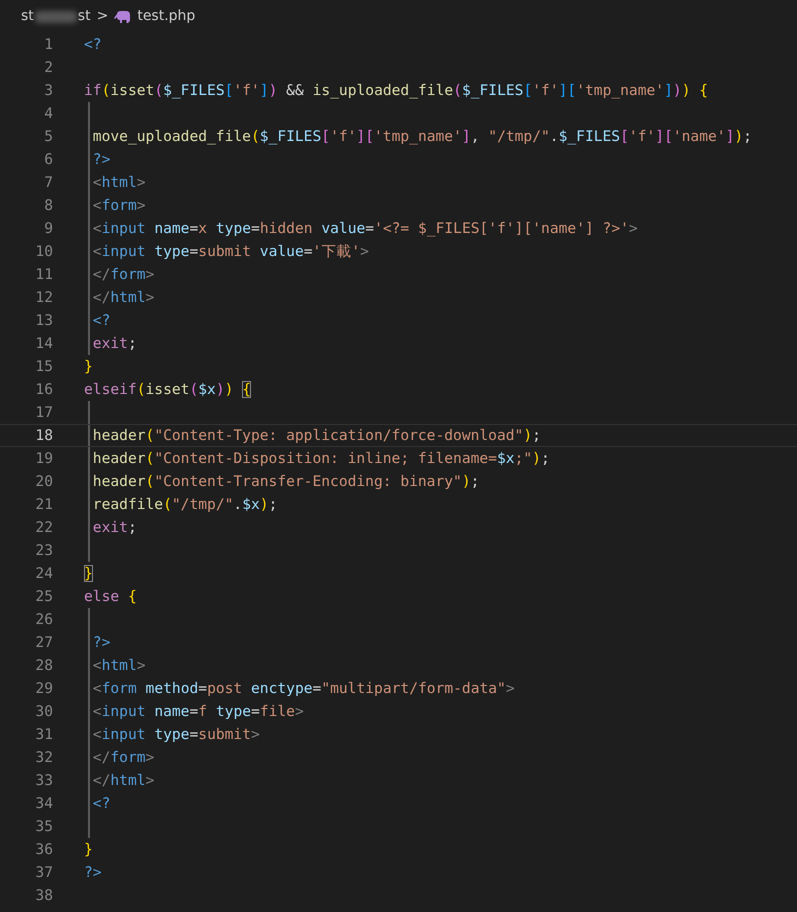  What do you see at coordinates (43, 390) in the screenshot?
I see `line-number: 16` at bounding box center [43, 390].